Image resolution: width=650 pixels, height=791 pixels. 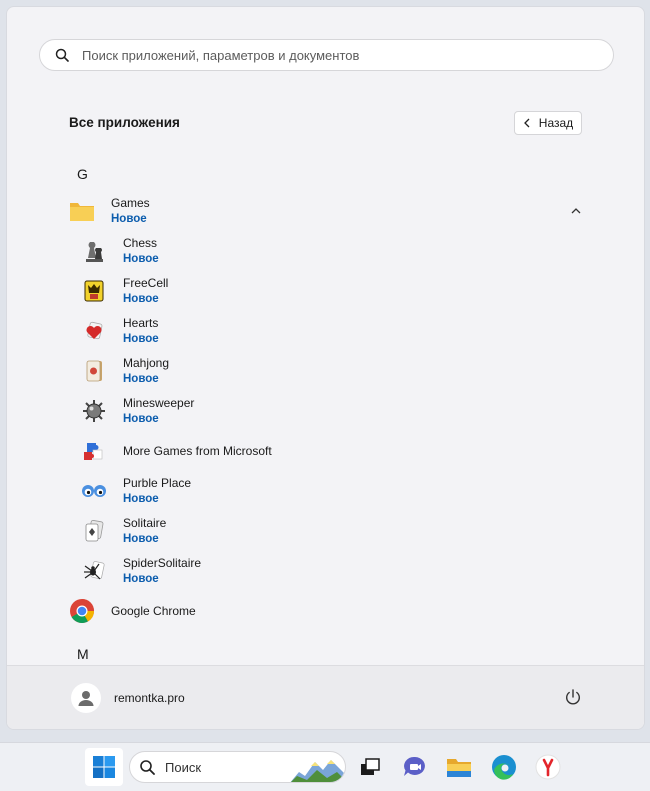 What do you see at coordinates (94, 291) in the screenshot?
I see `freecell-icon` at bounding box center [94, 291].